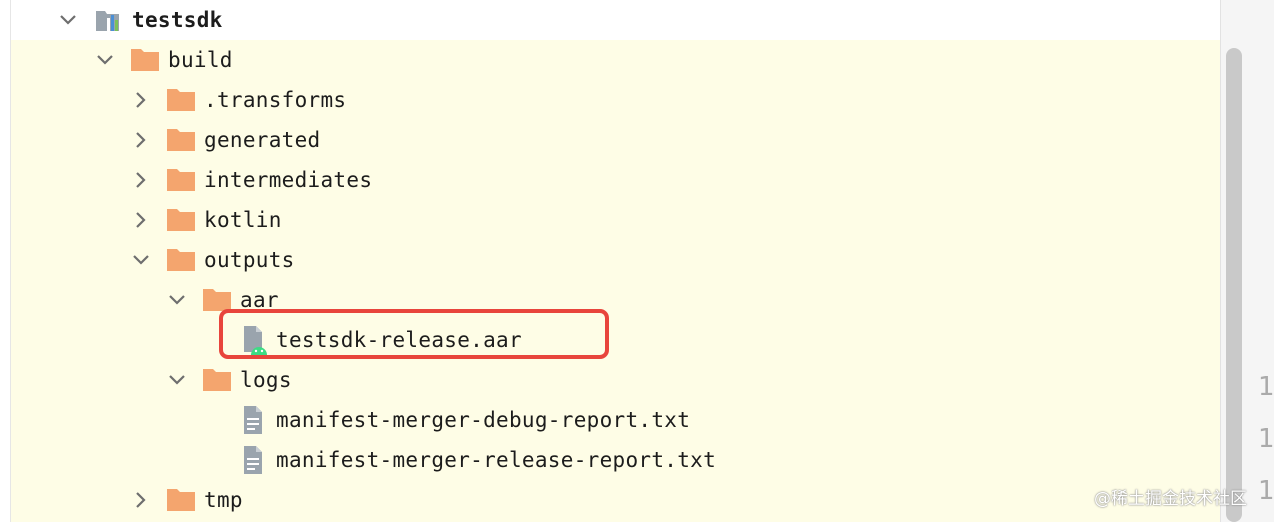 This screenshot has width=1274, height=522. Describe the element at coordinates (615, 100) in the screenshot. I see `tree-row-transforms: .transforms` at that location.